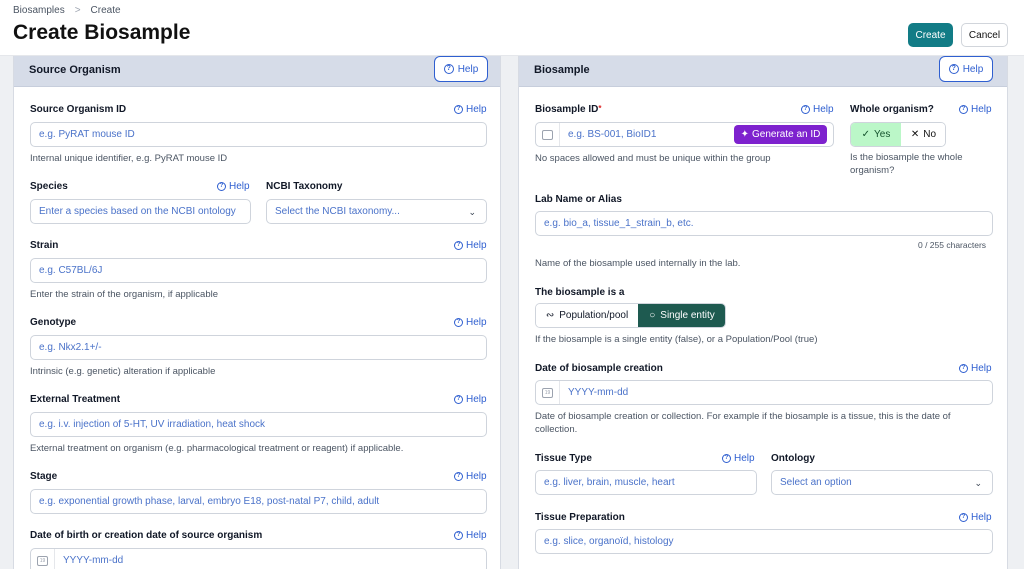 The width and height of the screenshot is (1024, 569). Describe the element at coordinates (258, 347) in the screenshot. I see `genotype-input: e.g. Nkx2.1+/-` at that location.